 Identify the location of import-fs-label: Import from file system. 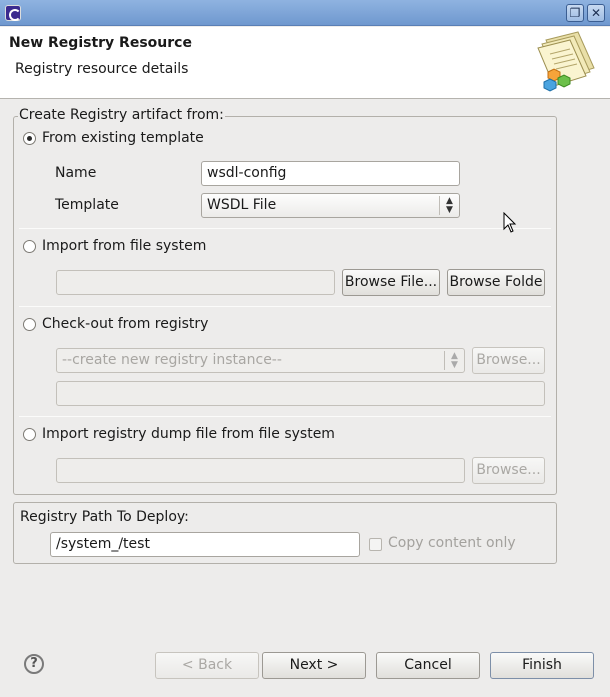
(124, 246).